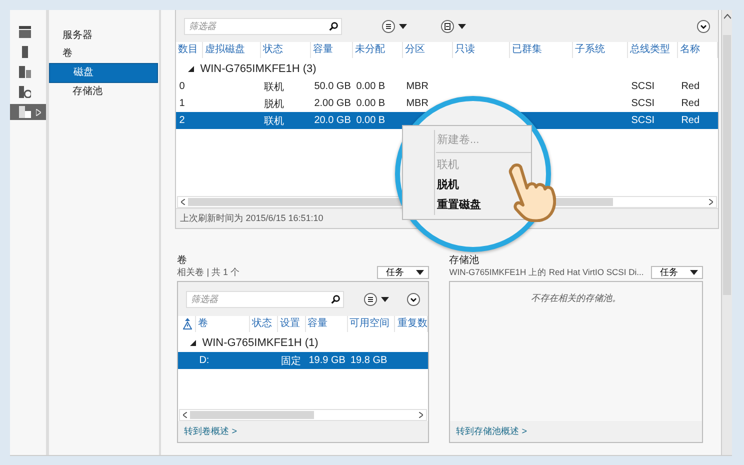 The image size is (744, 465). I want to click on column-header: 可用空间, so click(372, 324).